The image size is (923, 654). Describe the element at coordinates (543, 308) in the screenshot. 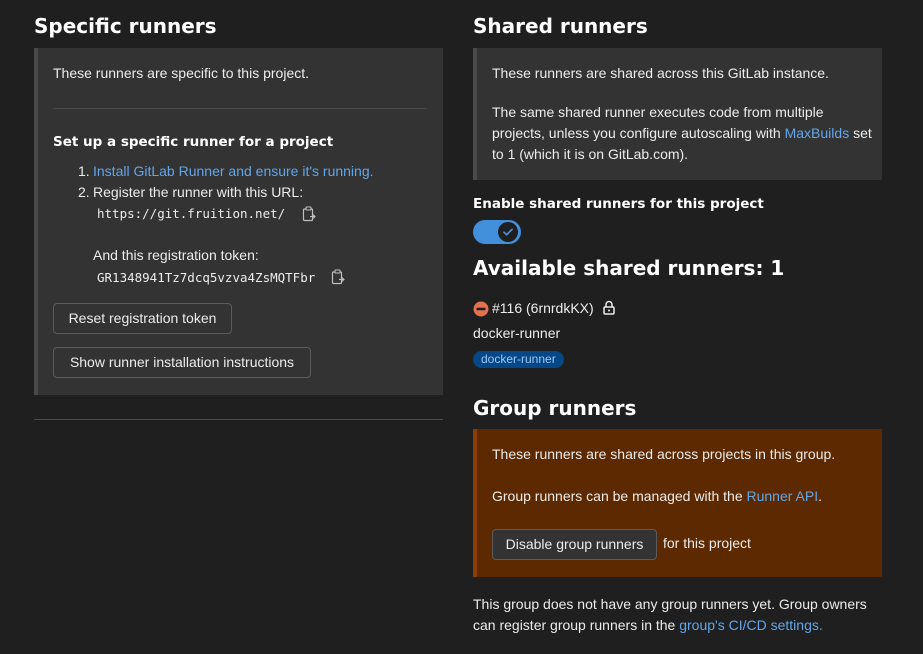

I see `runner-id: #116 (6rnrdkKX)` at that location.